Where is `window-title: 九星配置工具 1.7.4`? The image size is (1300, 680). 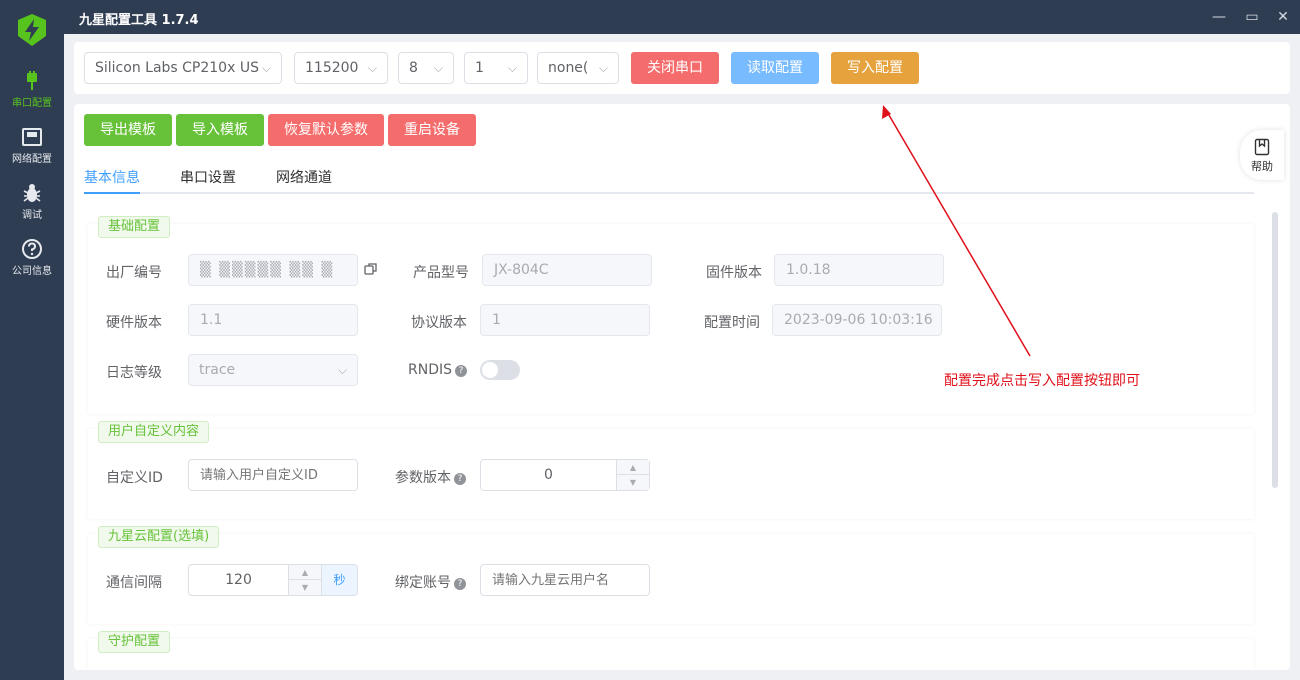 window-title: 九星配置工具 1.7.4 is located at coordinates (139, 20).